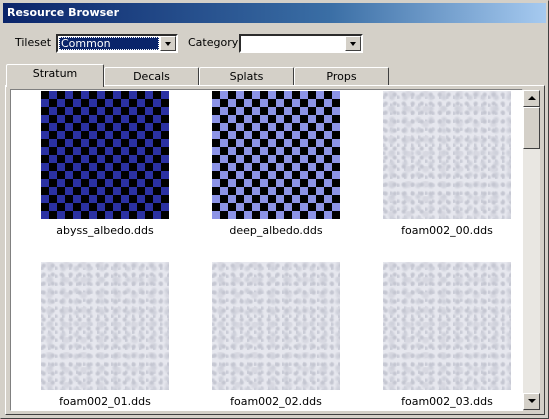 This screenshot has width=549, height=419. What do you see at coordinates (276, 230) in the screenshot?
I see `resource-filename: deep_albedo.dds` at bounding box center [276, 230].